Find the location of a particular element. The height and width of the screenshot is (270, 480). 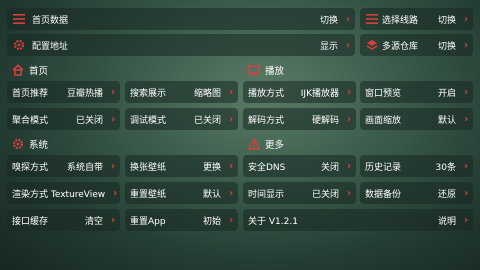

play-mode-row: 播放方式 IJK播放器 › is located at coordinates (299, 92).